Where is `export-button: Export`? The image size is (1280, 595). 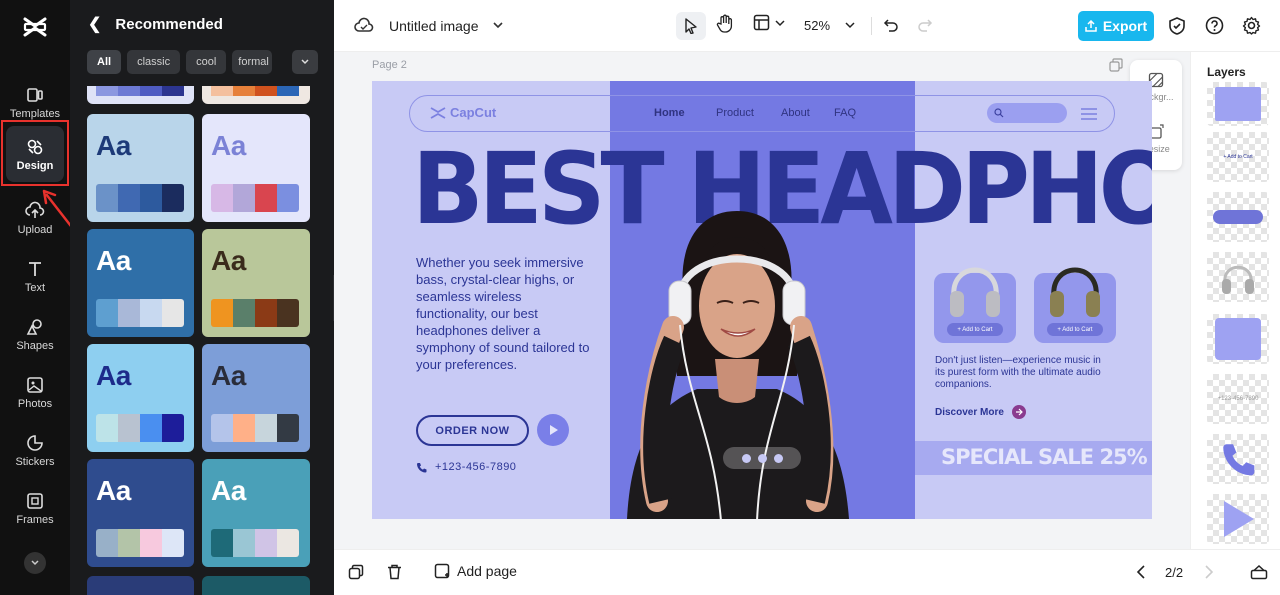 export-button: Export is located at coordinates (1116, 26).